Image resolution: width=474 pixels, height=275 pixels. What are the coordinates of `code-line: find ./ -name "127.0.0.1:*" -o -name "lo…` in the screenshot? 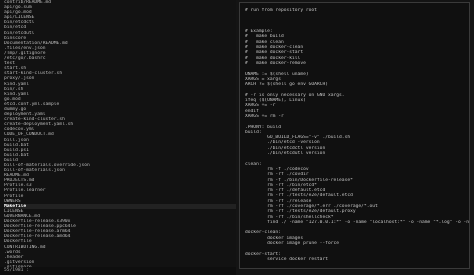 It's located at (368, 222).